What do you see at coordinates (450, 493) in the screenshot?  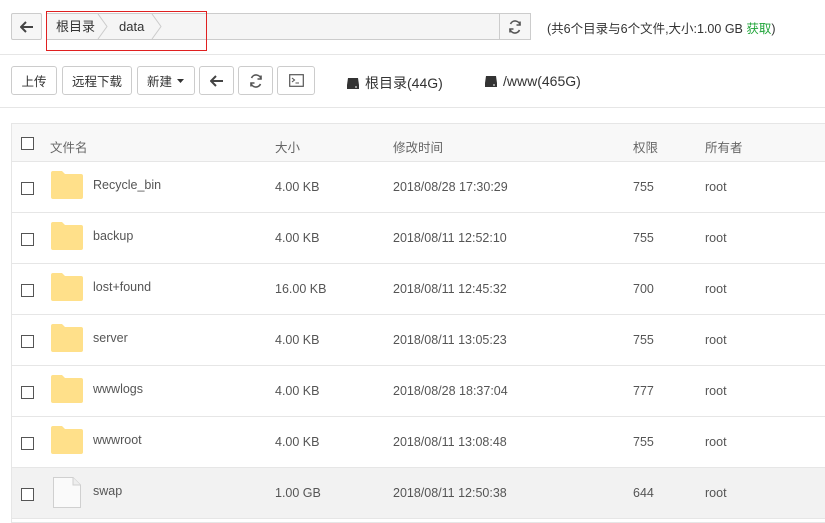 I see `file-mtime: 2018/08/11 12:50:38` at bounding box center [450, 493].